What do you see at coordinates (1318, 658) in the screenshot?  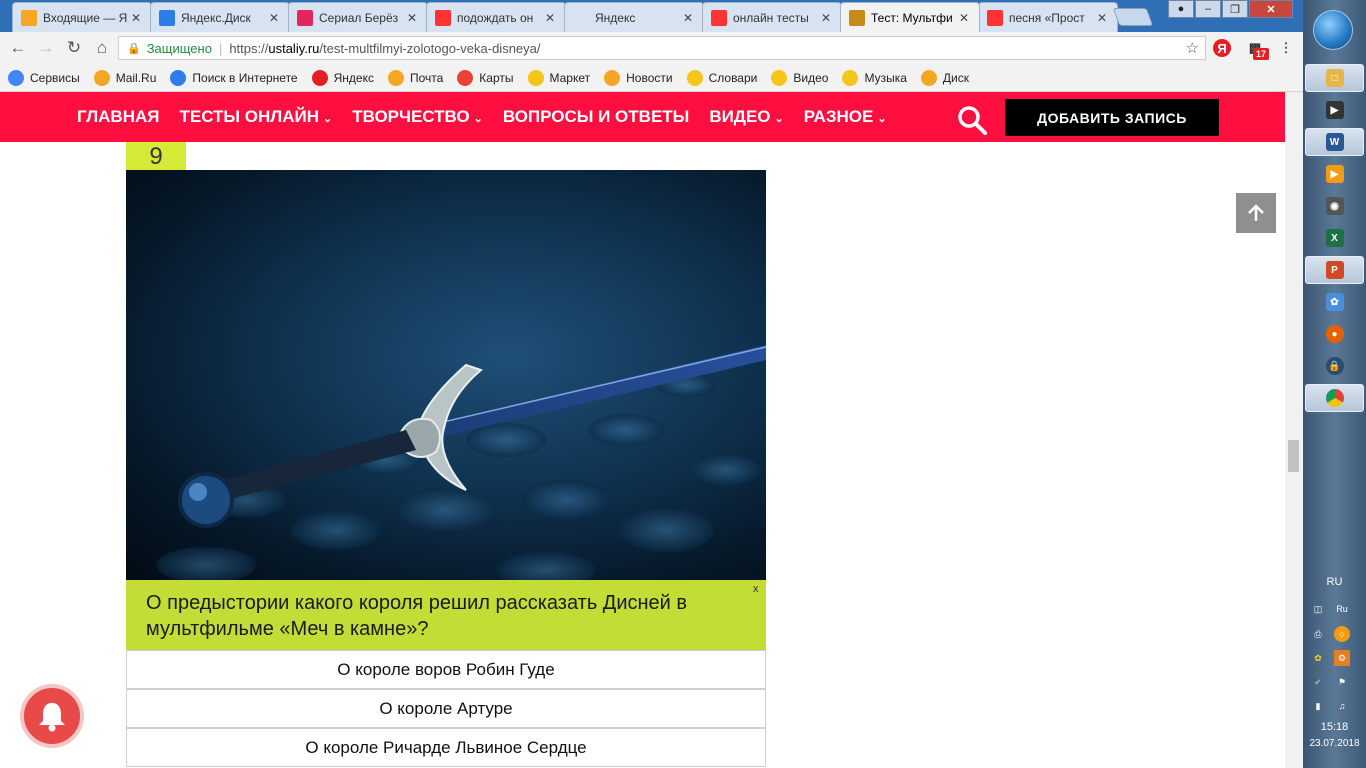 I see `flower-tray-icon: ✿` at bounding box center [1318, 658].